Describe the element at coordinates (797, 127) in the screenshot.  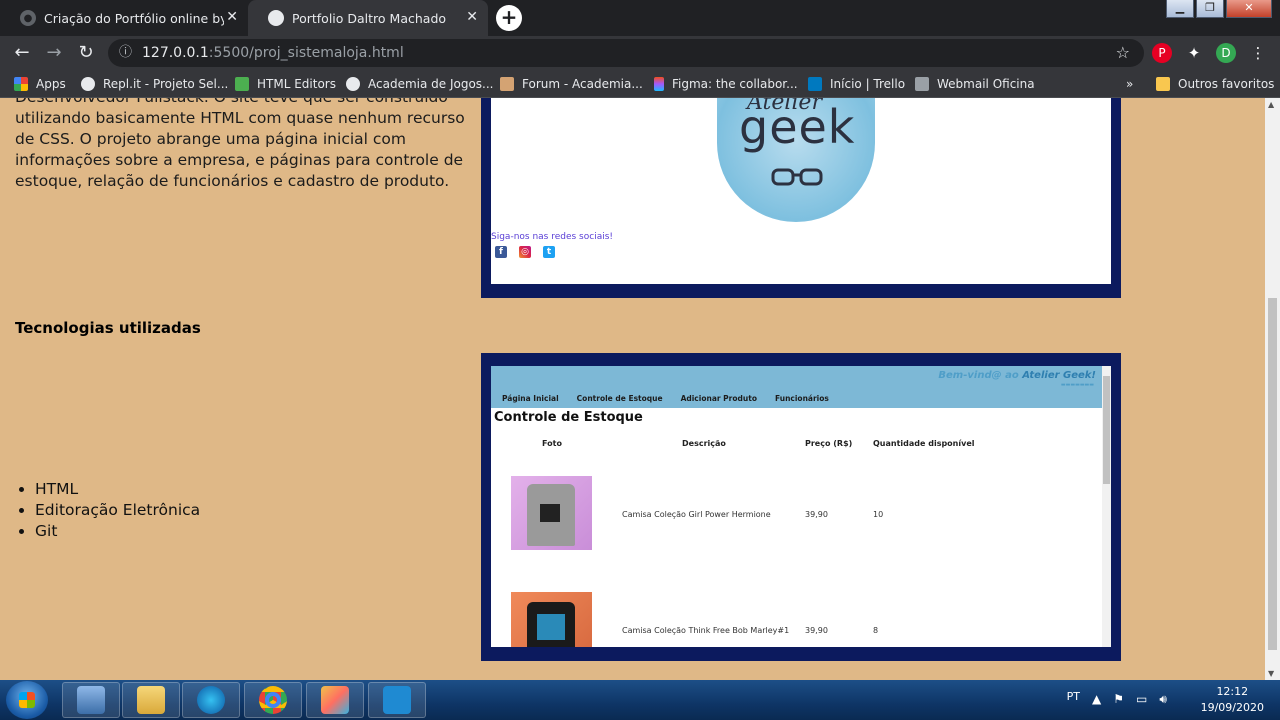
I see `logo-text-main: geek` at that location.